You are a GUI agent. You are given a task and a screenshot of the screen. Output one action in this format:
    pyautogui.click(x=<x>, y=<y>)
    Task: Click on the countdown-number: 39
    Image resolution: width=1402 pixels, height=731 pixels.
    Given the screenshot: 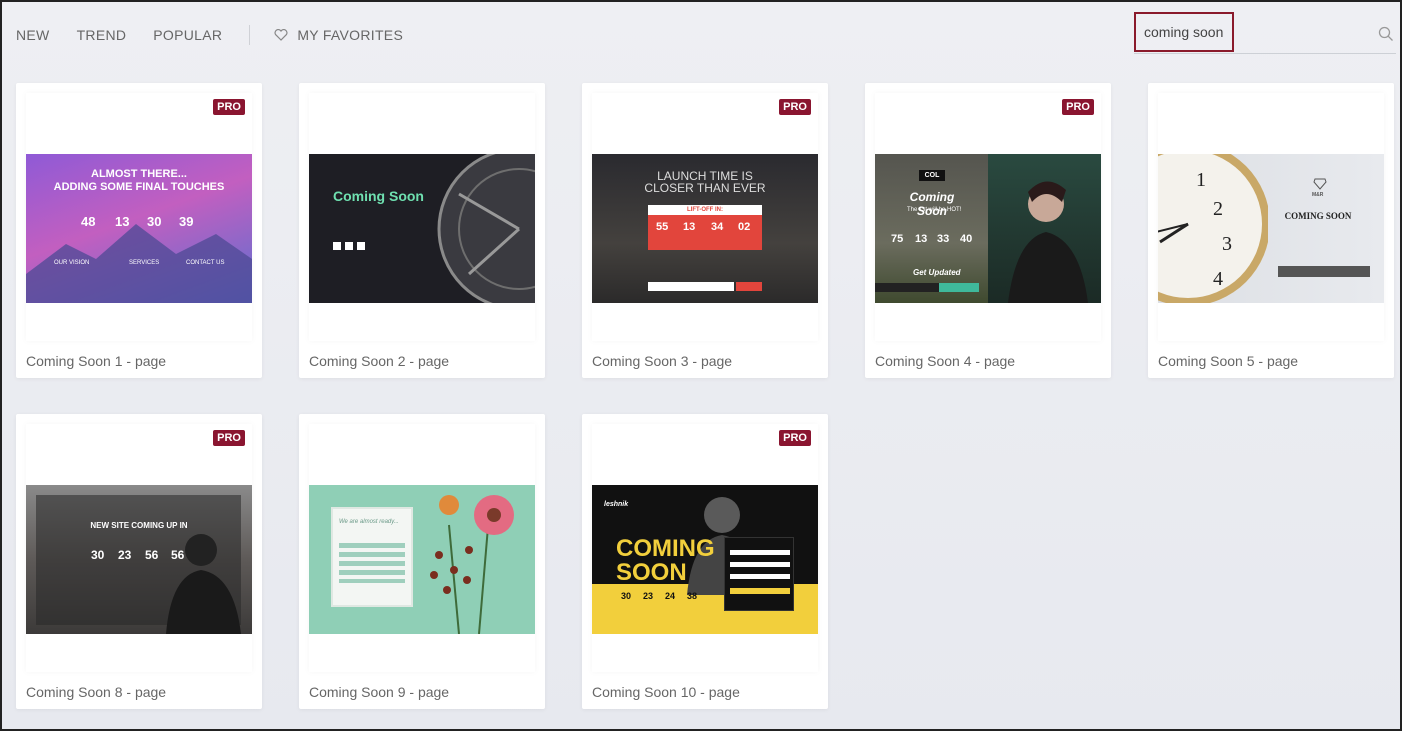 What is the action you would take?
    pyautogui.click(x=186, y=221)
    